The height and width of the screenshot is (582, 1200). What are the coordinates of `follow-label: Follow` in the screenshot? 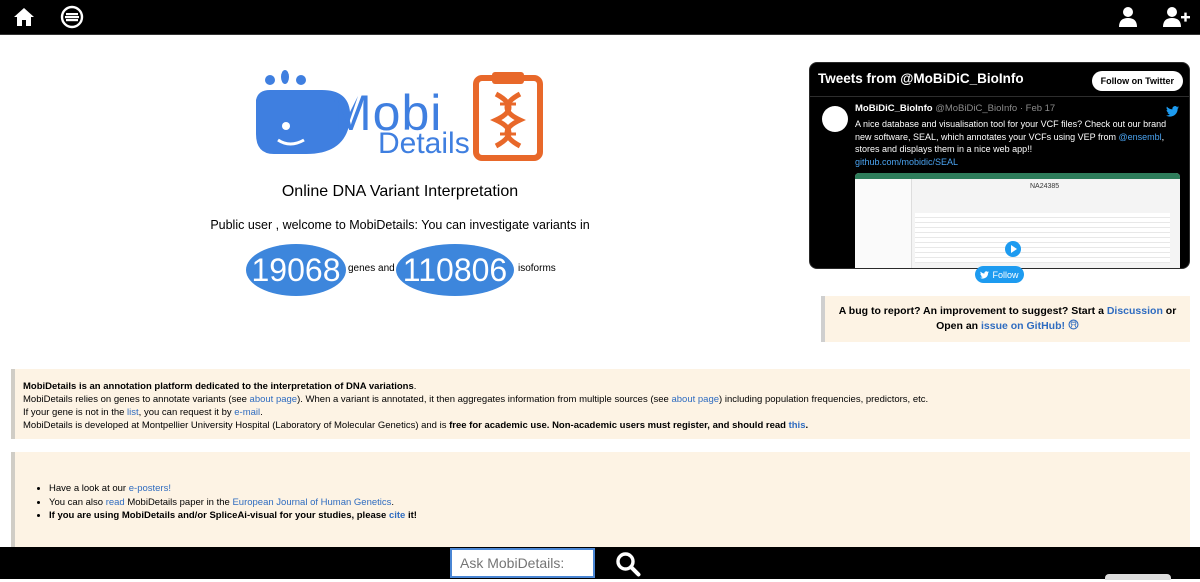 It's located at (1005, 274).